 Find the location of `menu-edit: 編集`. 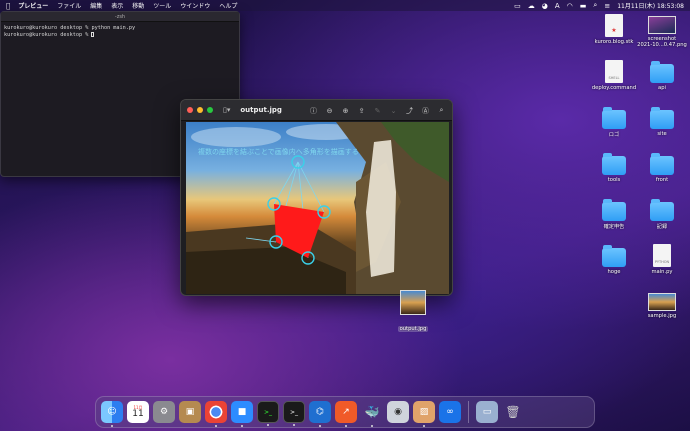

menu-edit: 編集 is located at coordinates (96, 5).